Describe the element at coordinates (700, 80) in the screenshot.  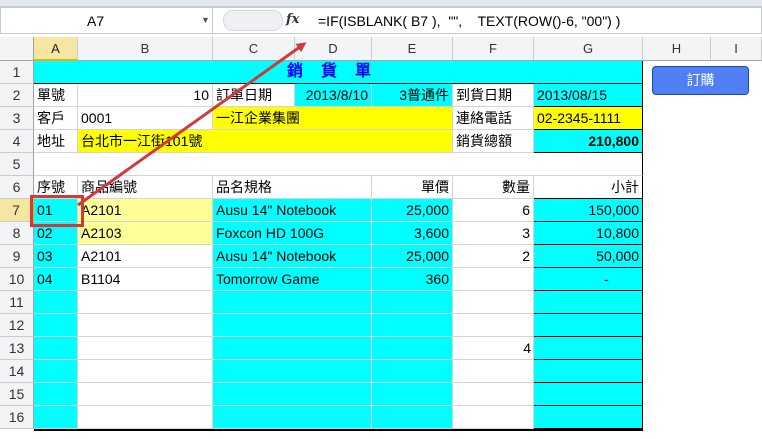
I see `order-button: 訂購` at that location.